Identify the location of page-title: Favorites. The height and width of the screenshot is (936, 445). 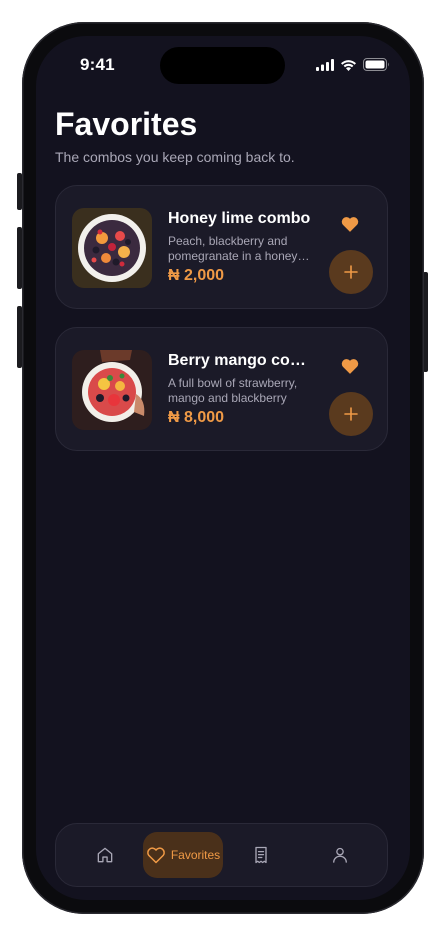
(126, 124).